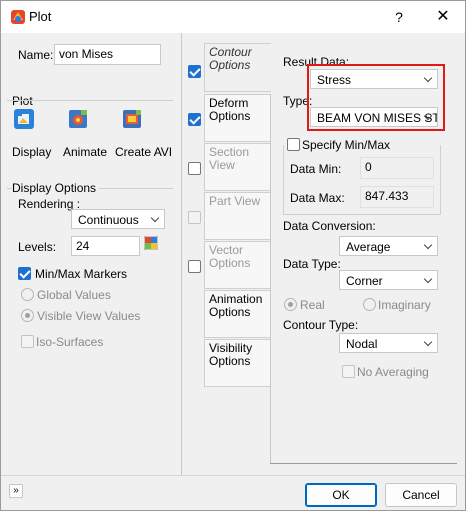 The height and width of the screenshot is (511, 466). What do you see at coordinates (143, 152) in the screenshot?
I see `create-avi-label: Create AVI` at bounding box center [143, 152].